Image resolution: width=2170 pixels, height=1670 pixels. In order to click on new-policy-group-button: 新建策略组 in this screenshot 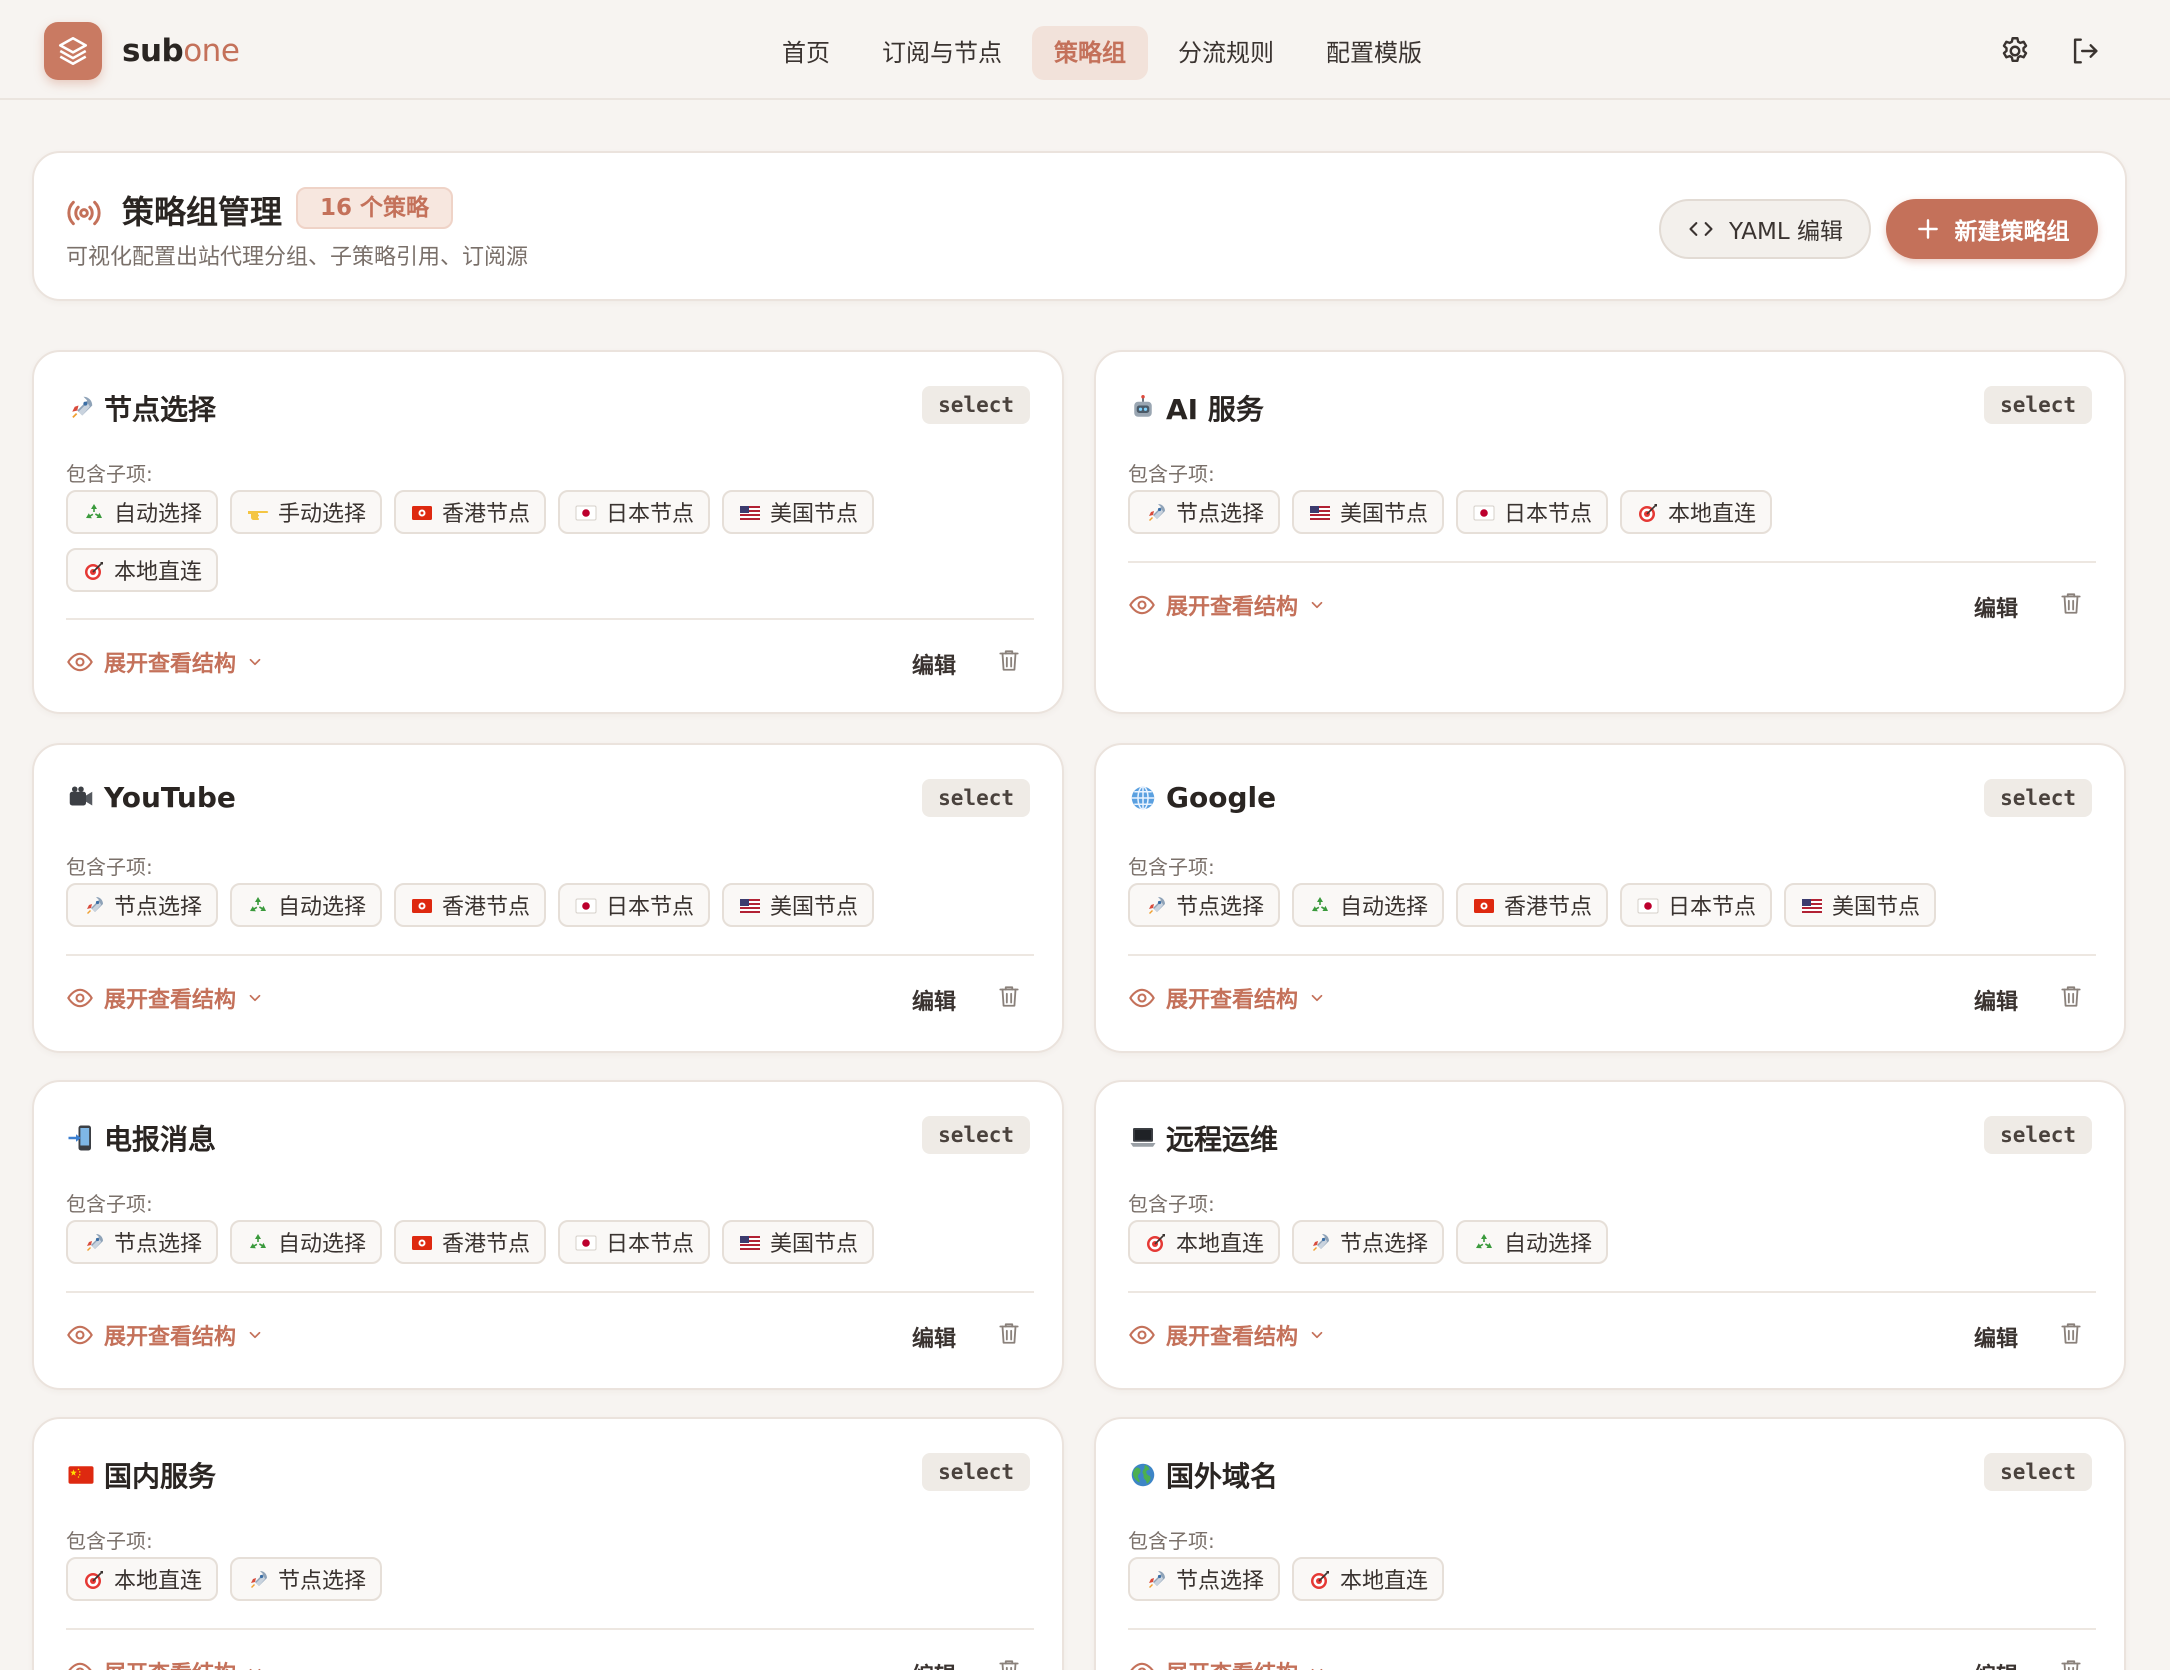, I will do `click(1992, 229)`.